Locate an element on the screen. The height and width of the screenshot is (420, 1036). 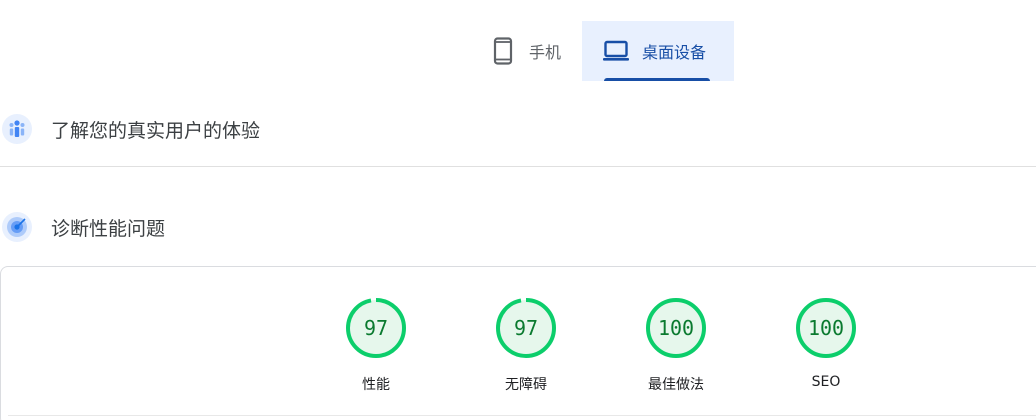
laptop-icon is located at coordinates (616, 51).